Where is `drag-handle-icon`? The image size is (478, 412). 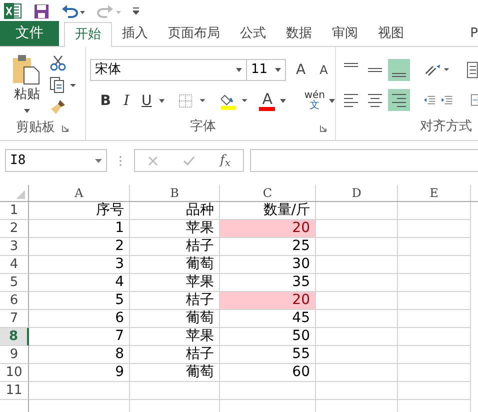
drag-handle-icon is located at coordinates (120, 160).